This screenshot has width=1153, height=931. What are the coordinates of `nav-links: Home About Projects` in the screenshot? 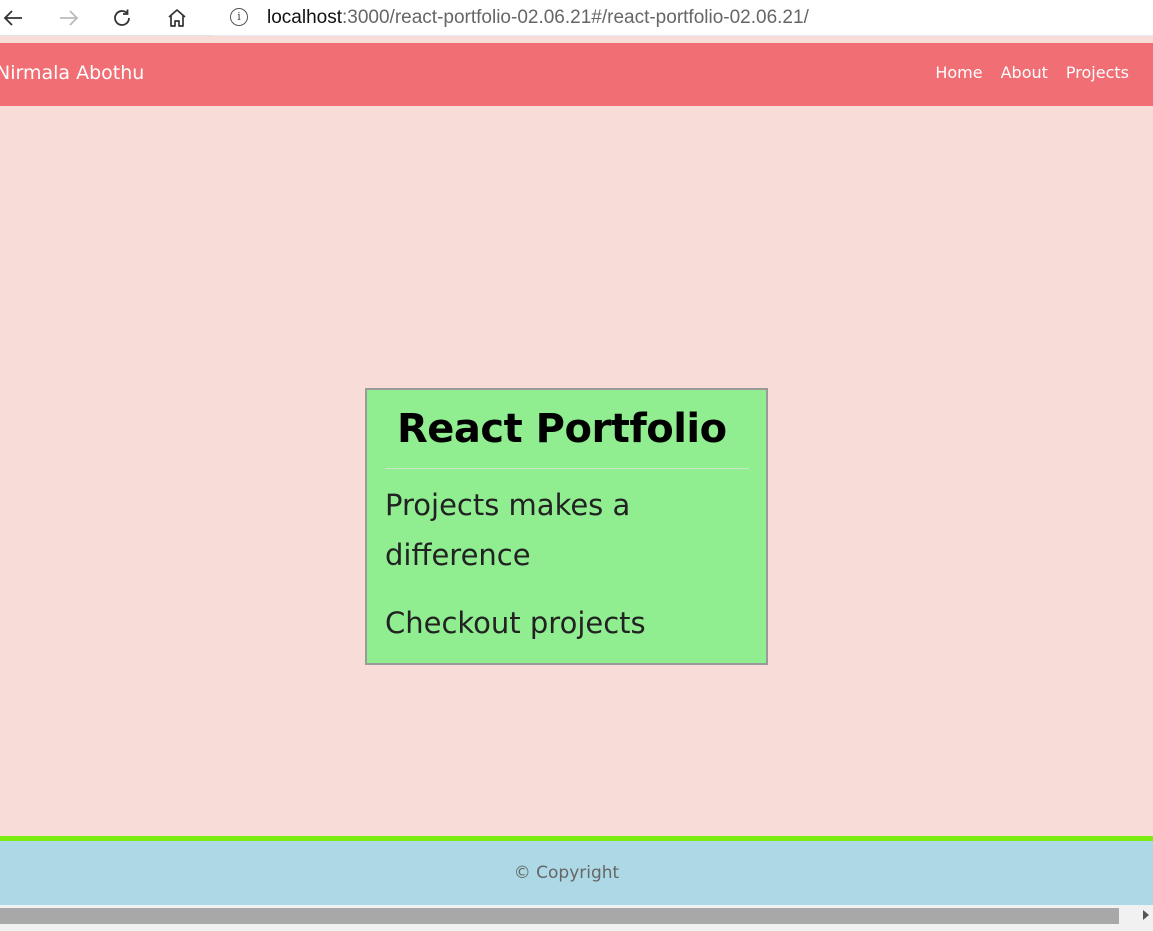 It's located at (1032, 72).